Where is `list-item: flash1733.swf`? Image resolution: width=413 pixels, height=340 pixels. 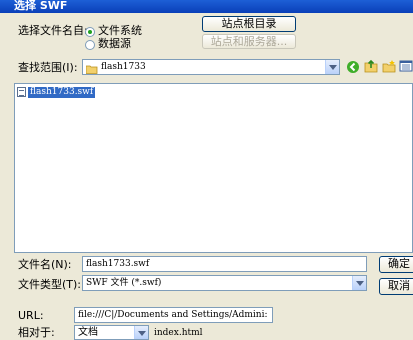
list-item: flash1733.swf is located at coordinates (56, 92).